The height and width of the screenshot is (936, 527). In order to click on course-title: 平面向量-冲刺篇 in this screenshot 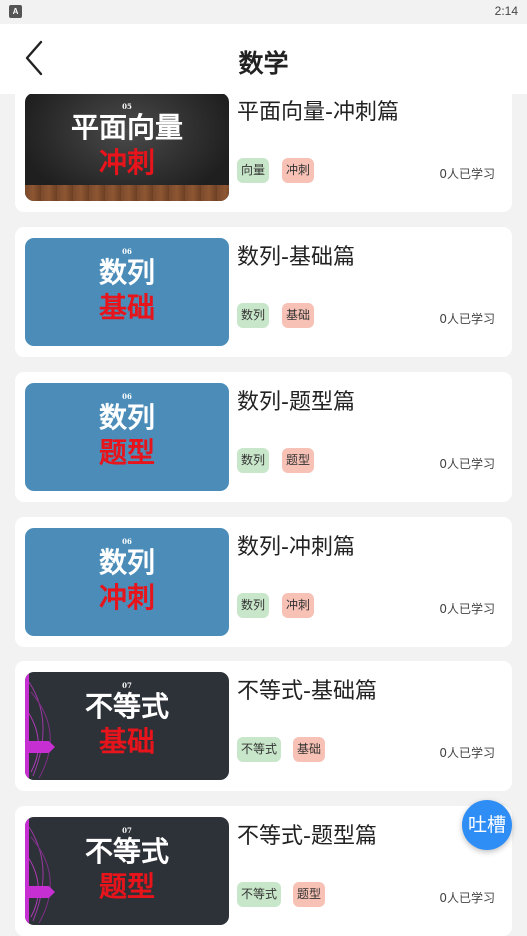, I will do `click(318, 112)`.